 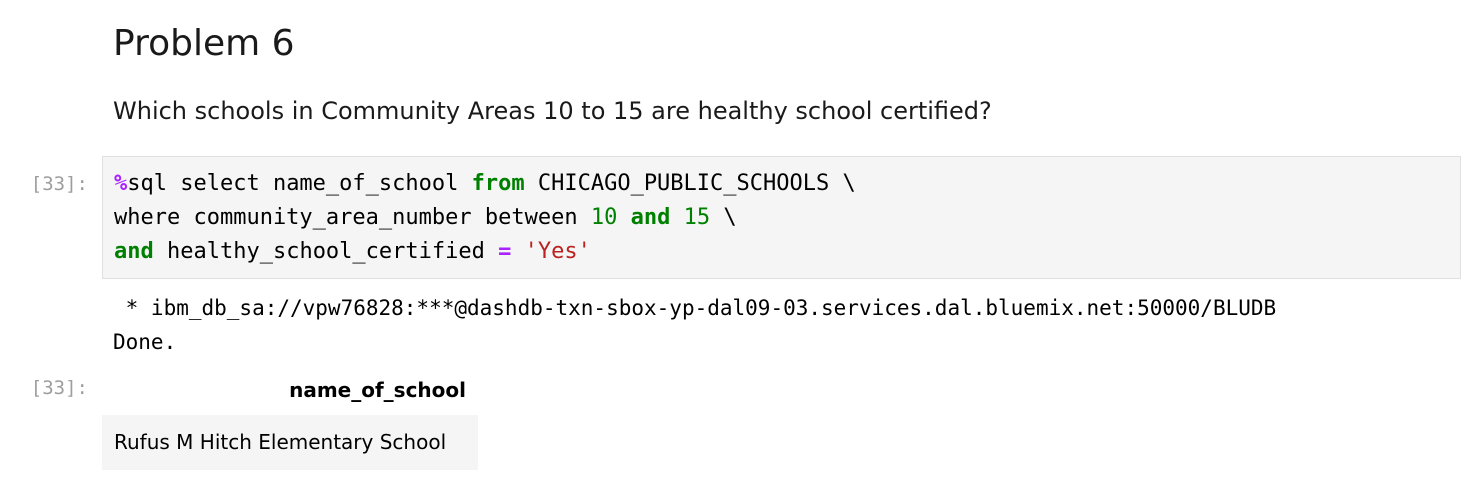 I want to click on table-header-name-of-school: name_of_school, so click(x=377, y=390).